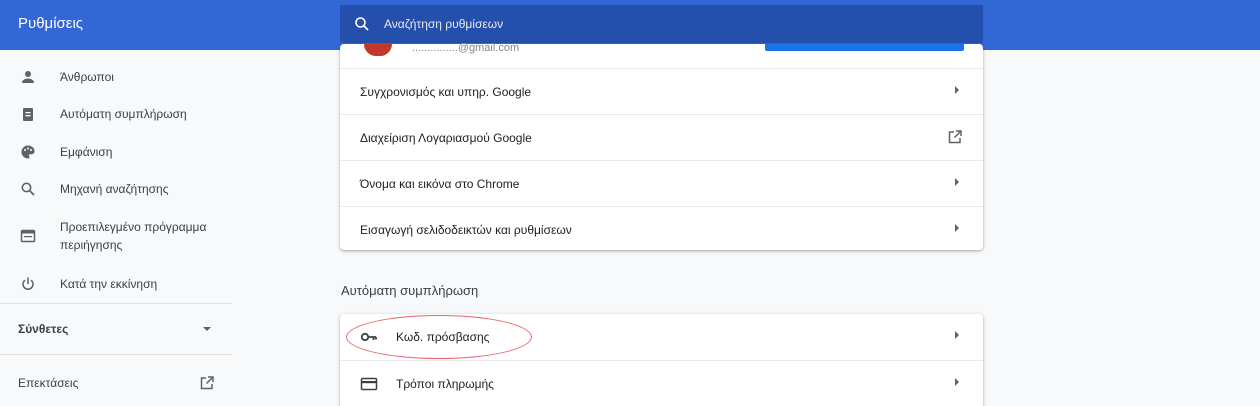  I want to click on sidebar-item-extensions: Επεκτάσεις, so click(116, 383).